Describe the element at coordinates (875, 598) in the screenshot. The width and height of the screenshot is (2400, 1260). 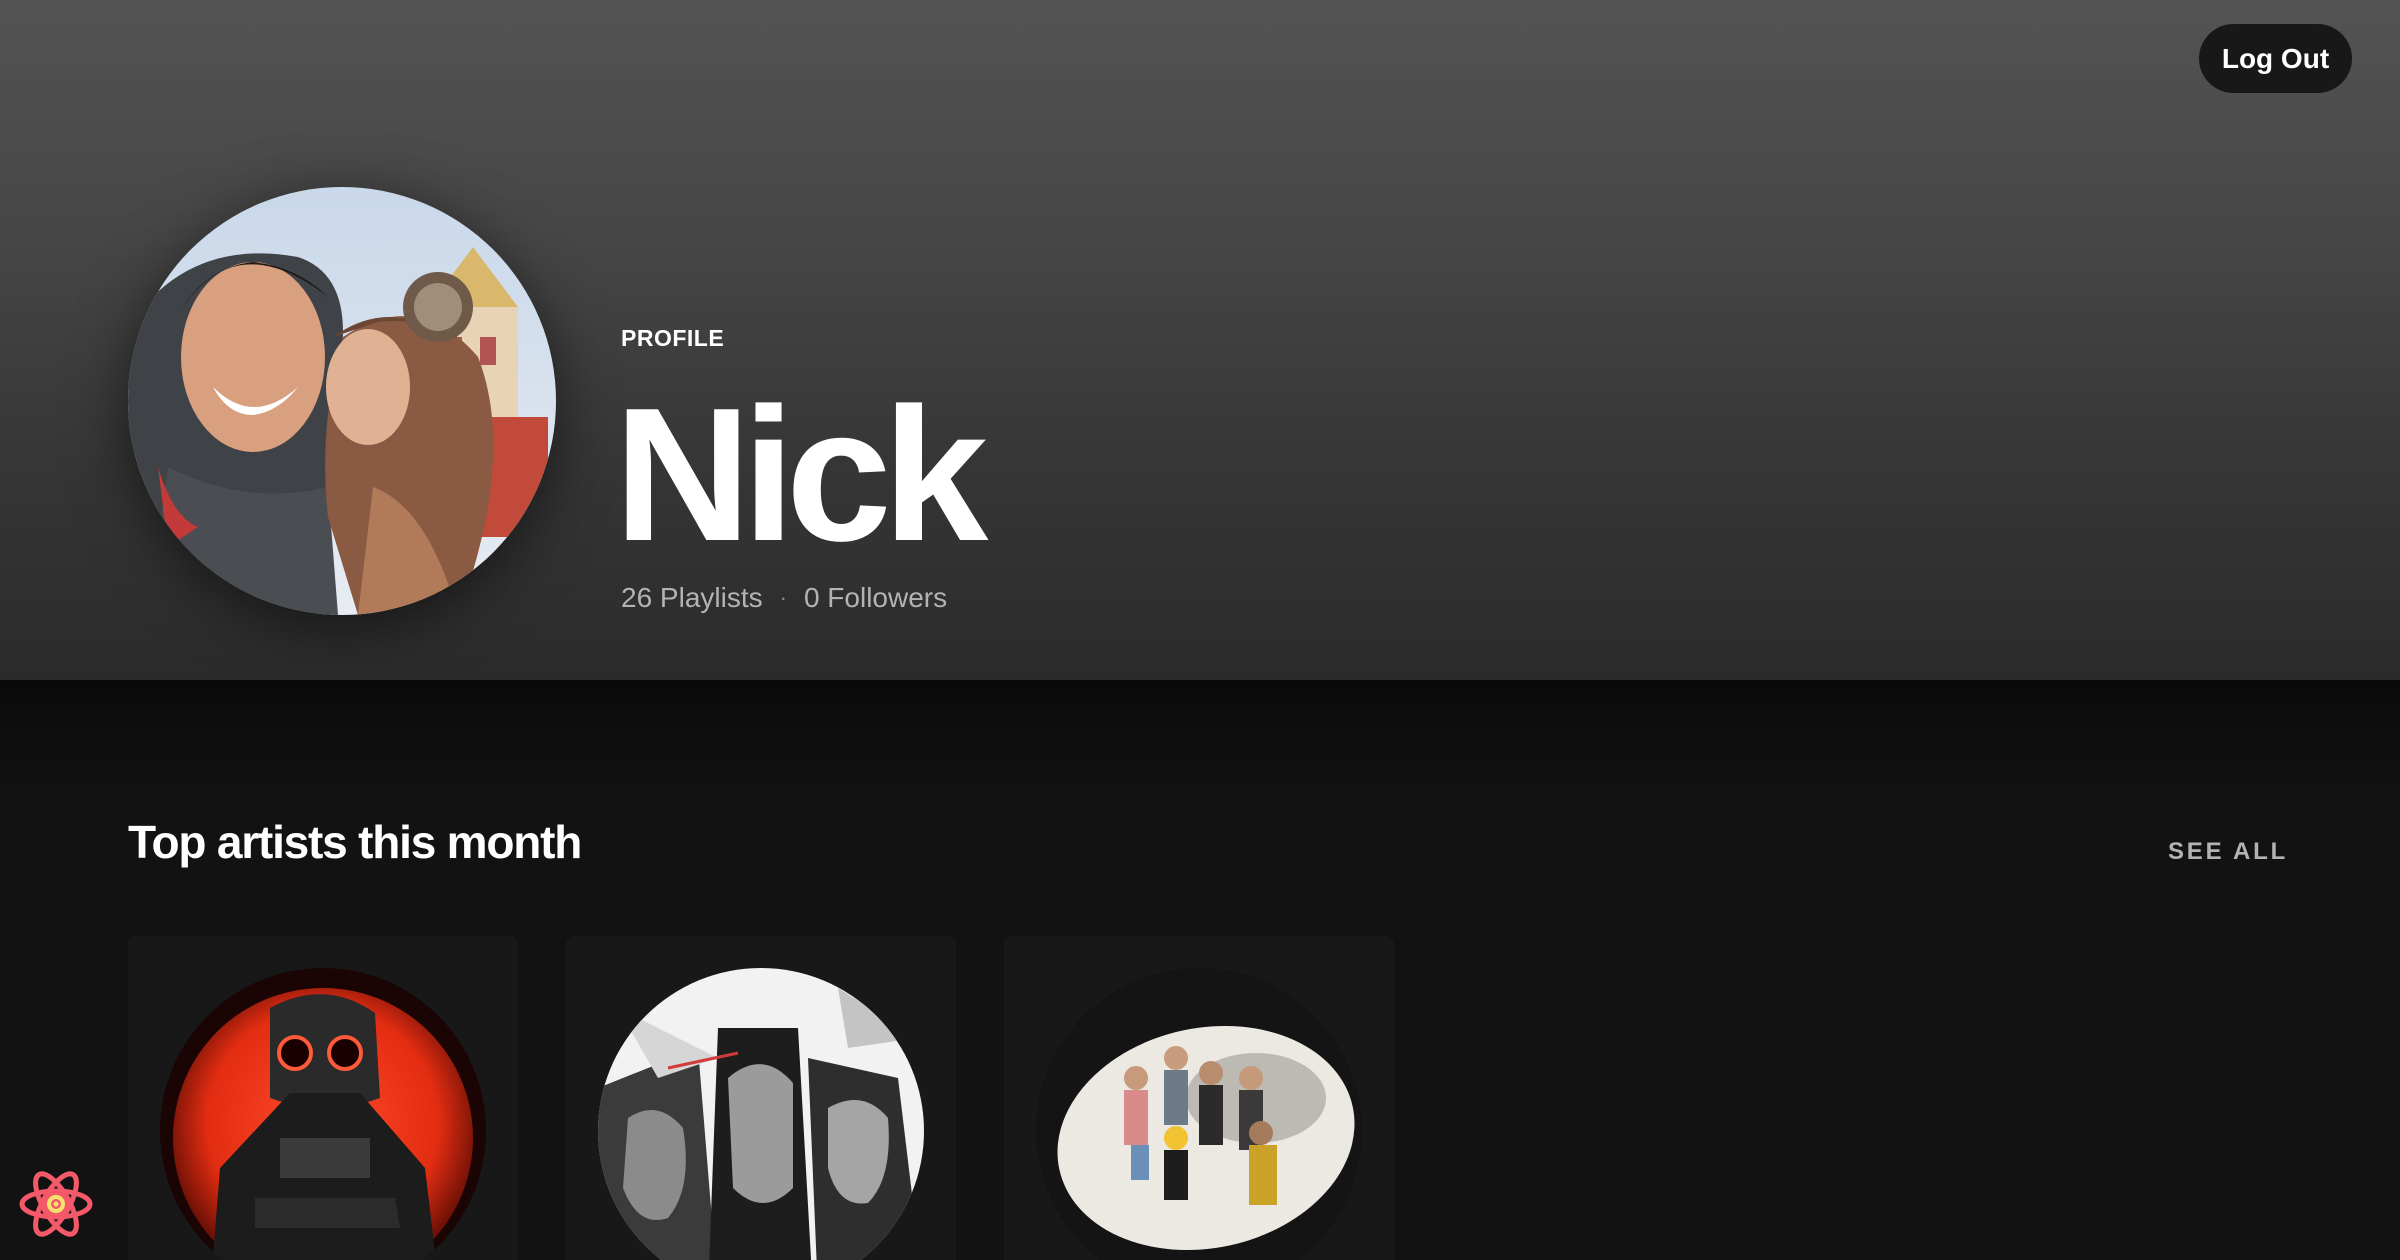
I see `followers-count: 0 Followers` at that location.